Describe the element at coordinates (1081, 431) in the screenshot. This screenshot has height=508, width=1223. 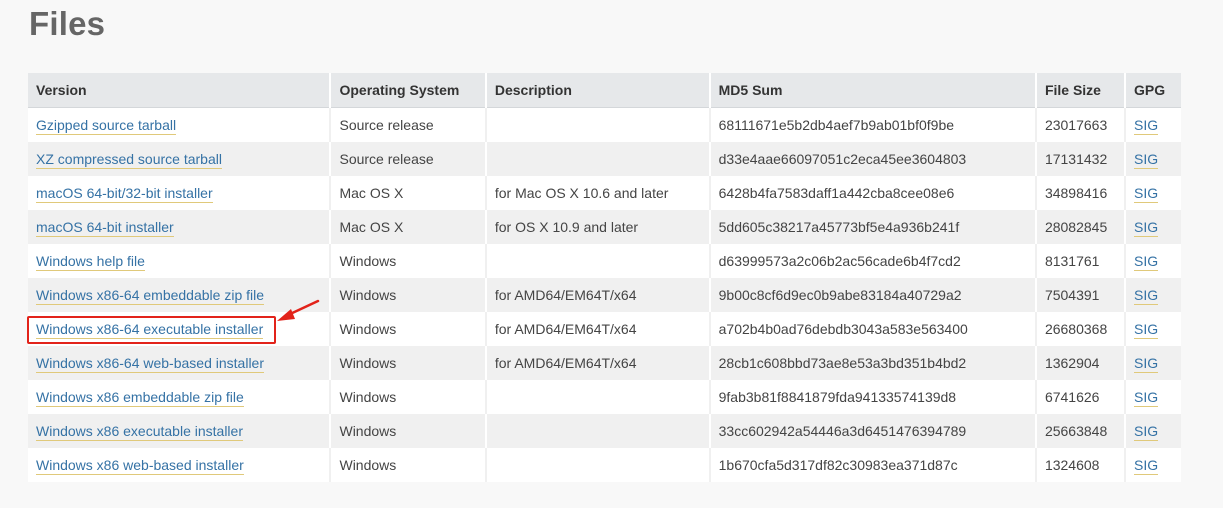
I see `size-cell: 25663848` at that location.